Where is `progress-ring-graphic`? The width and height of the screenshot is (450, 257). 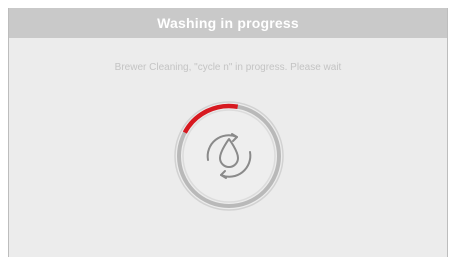 progress-ring-graphic is located at coordinates (229, 156).